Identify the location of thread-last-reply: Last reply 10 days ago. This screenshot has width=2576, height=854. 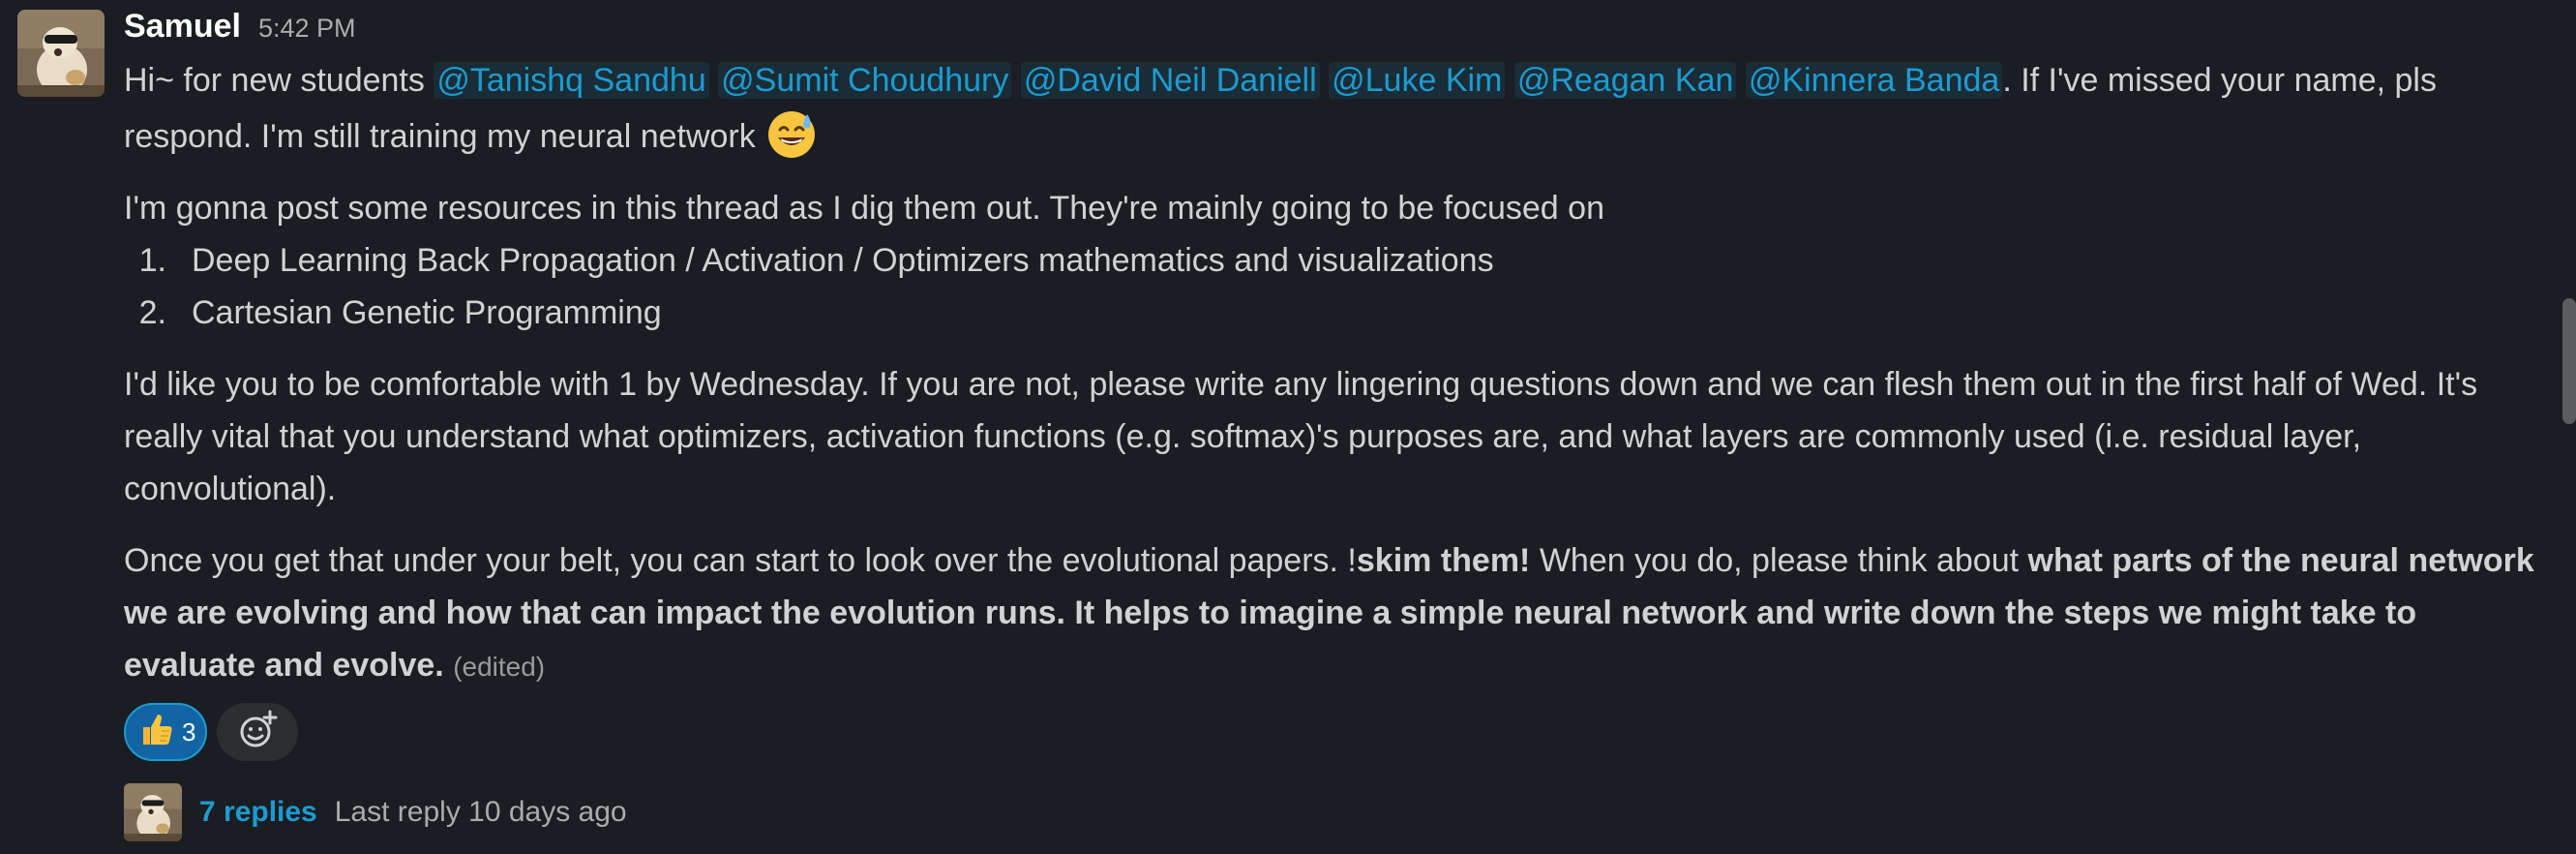
(480, 812).